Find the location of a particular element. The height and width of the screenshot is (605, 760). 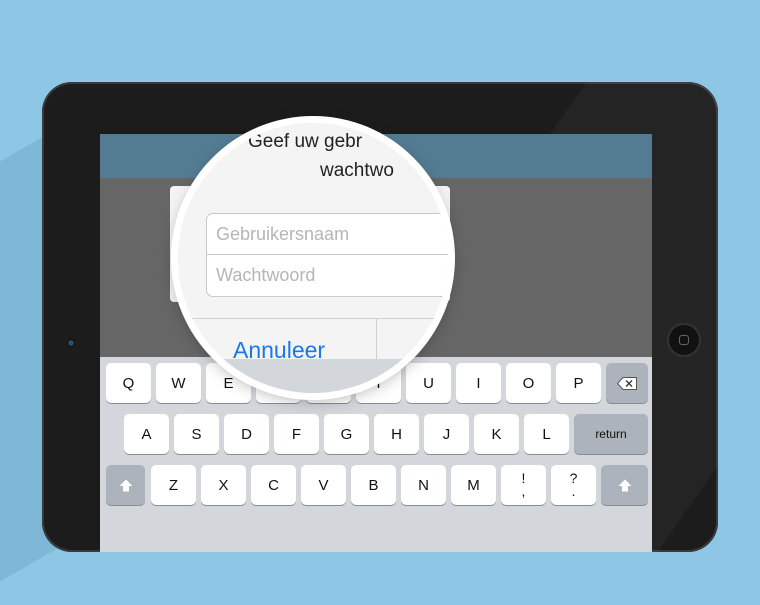

return-key: return is located at coordinates (611, 434).